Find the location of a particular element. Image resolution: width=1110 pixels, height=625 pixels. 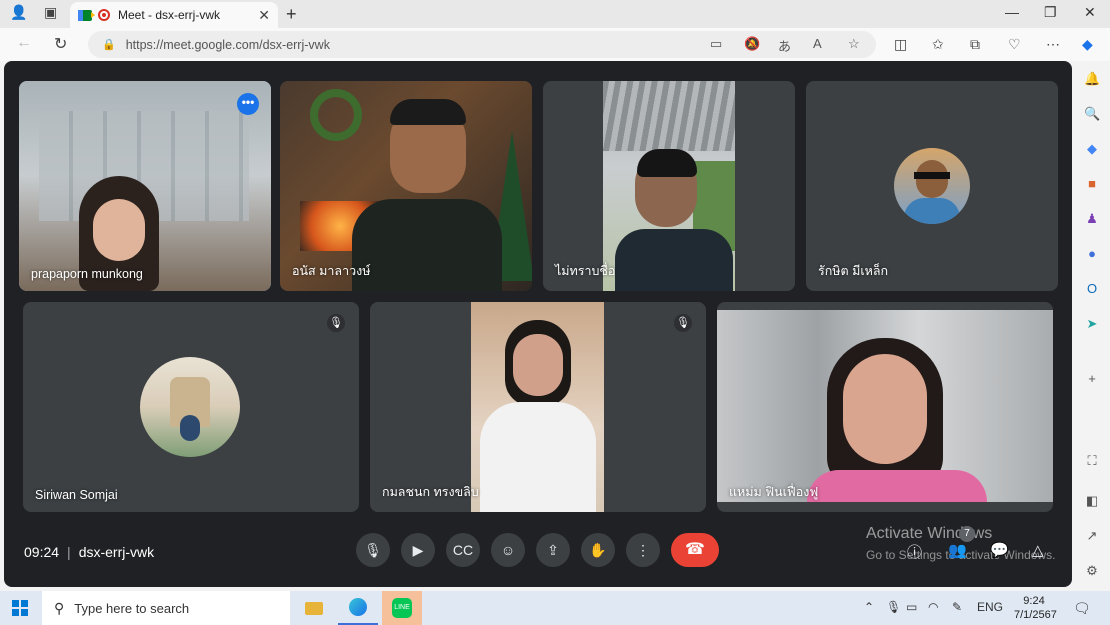

shopping-tag-icon: ◆ is located at coordinates (1092, 149).